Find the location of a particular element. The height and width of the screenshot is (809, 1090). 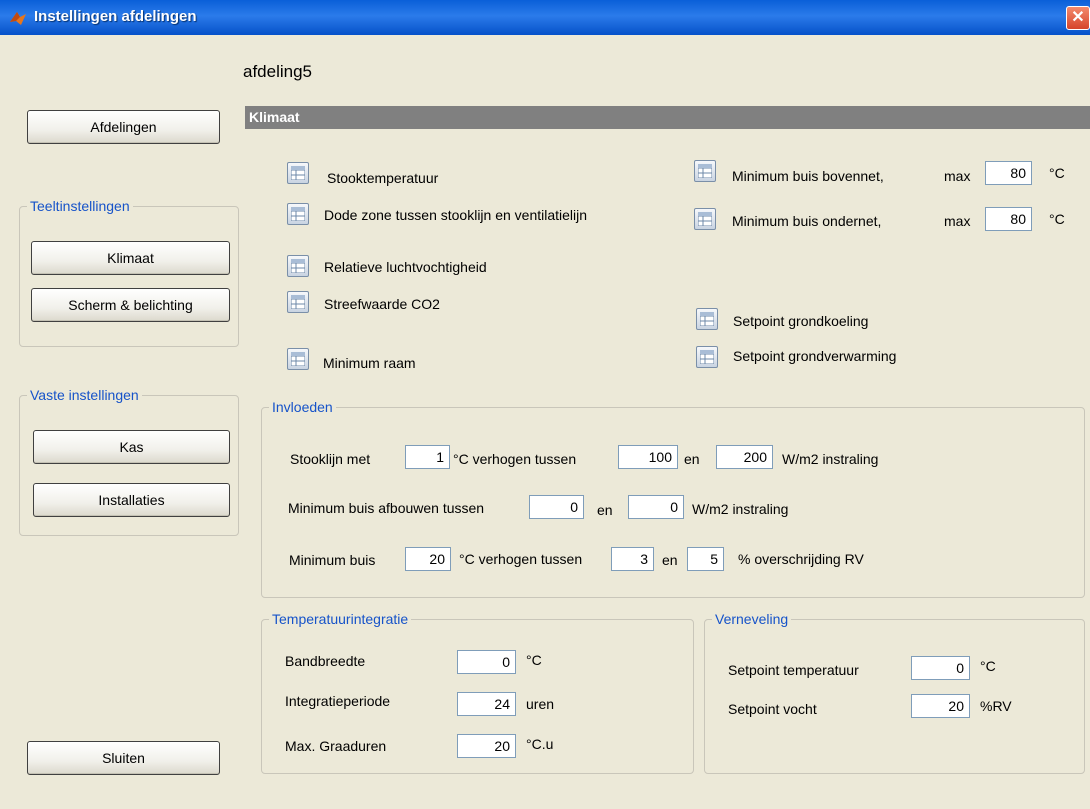

setpoint-temperatuur-field: 0 is located at coordinates (940, 668).